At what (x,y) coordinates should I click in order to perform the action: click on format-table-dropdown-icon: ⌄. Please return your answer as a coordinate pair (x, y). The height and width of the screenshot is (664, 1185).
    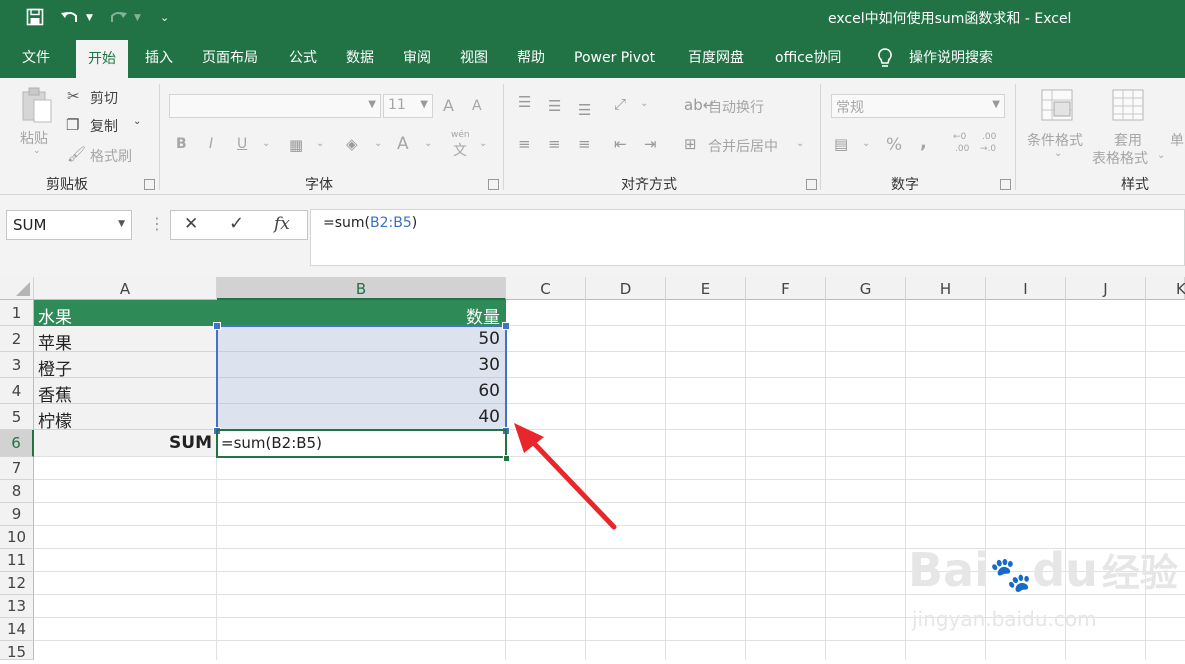
    Looking at the image, I should click on (1161, 155).